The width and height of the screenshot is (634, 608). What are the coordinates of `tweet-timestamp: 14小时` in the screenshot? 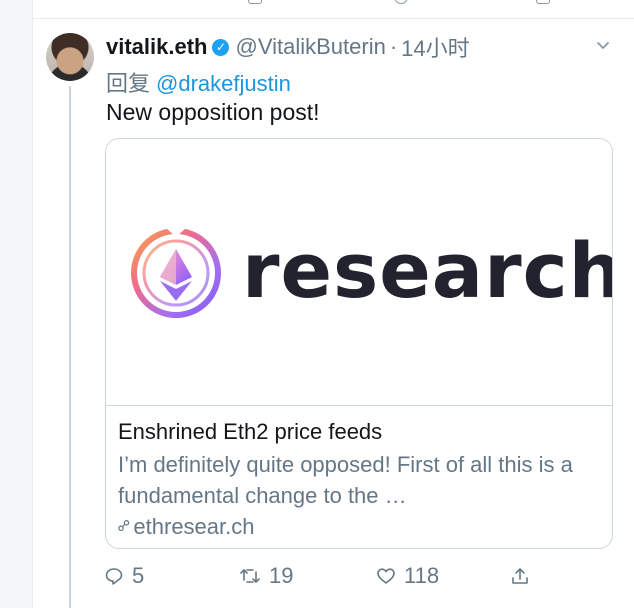 It's located at (435, 47).